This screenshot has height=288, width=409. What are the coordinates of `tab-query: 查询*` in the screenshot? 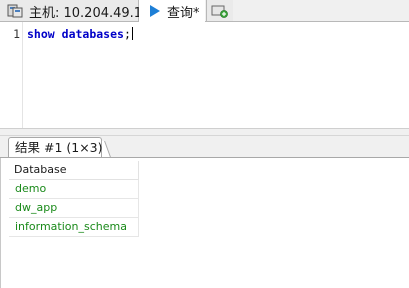 It's located at (172, 11).